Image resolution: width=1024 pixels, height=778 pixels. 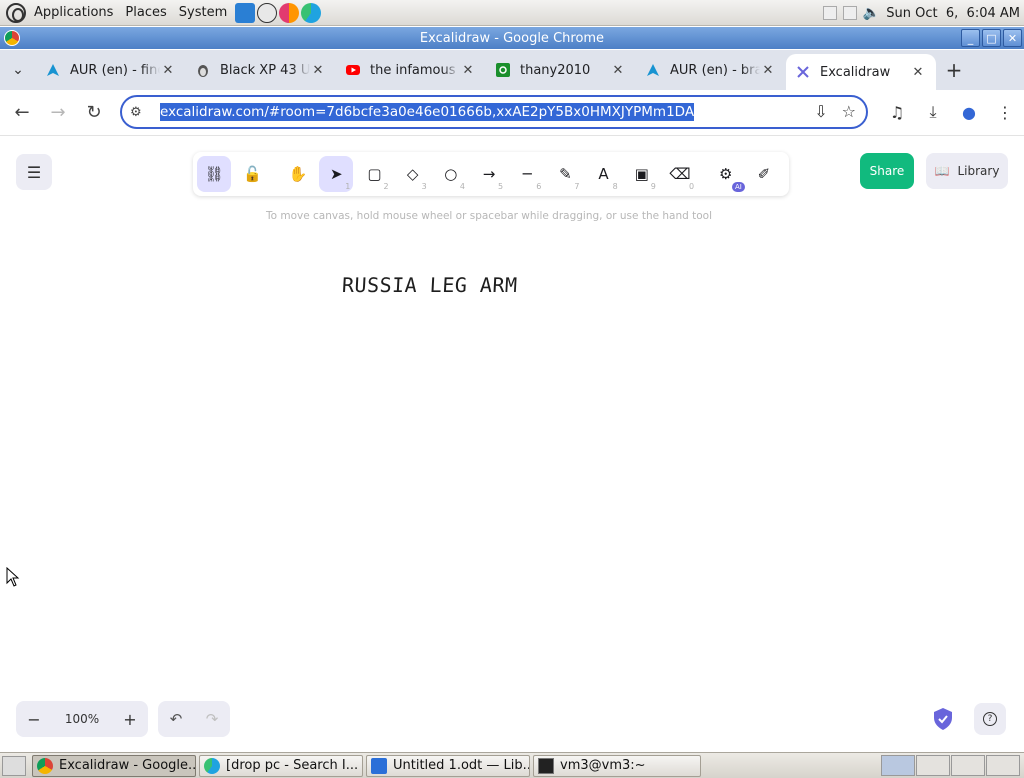 What do you see at coordinates (130, 719) in the screenshot?
I see `zoom-in-button: +` at bounding box center [130, 719].